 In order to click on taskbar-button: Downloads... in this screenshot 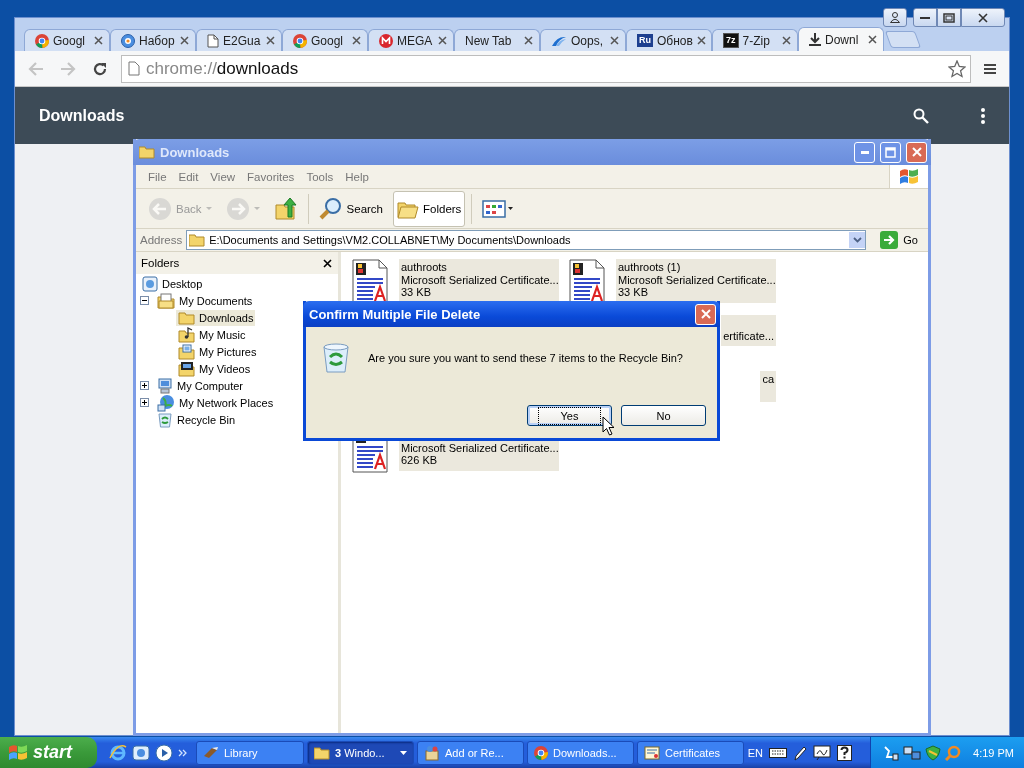, I will do `click(580, 752)`.